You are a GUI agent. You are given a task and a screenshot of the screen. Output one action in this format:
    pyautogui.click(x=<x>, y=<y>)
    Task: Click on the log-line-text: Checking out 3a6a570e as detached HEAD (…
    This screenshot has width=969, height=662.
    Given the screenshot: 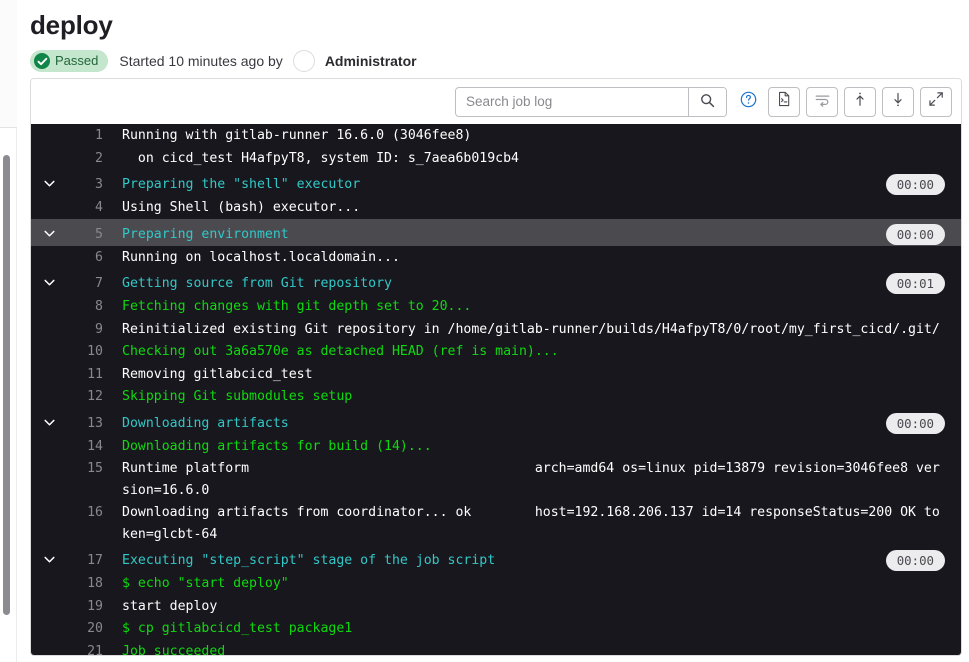 What is the action you would take?
    pyautogui.click(x=340, y=351)
    